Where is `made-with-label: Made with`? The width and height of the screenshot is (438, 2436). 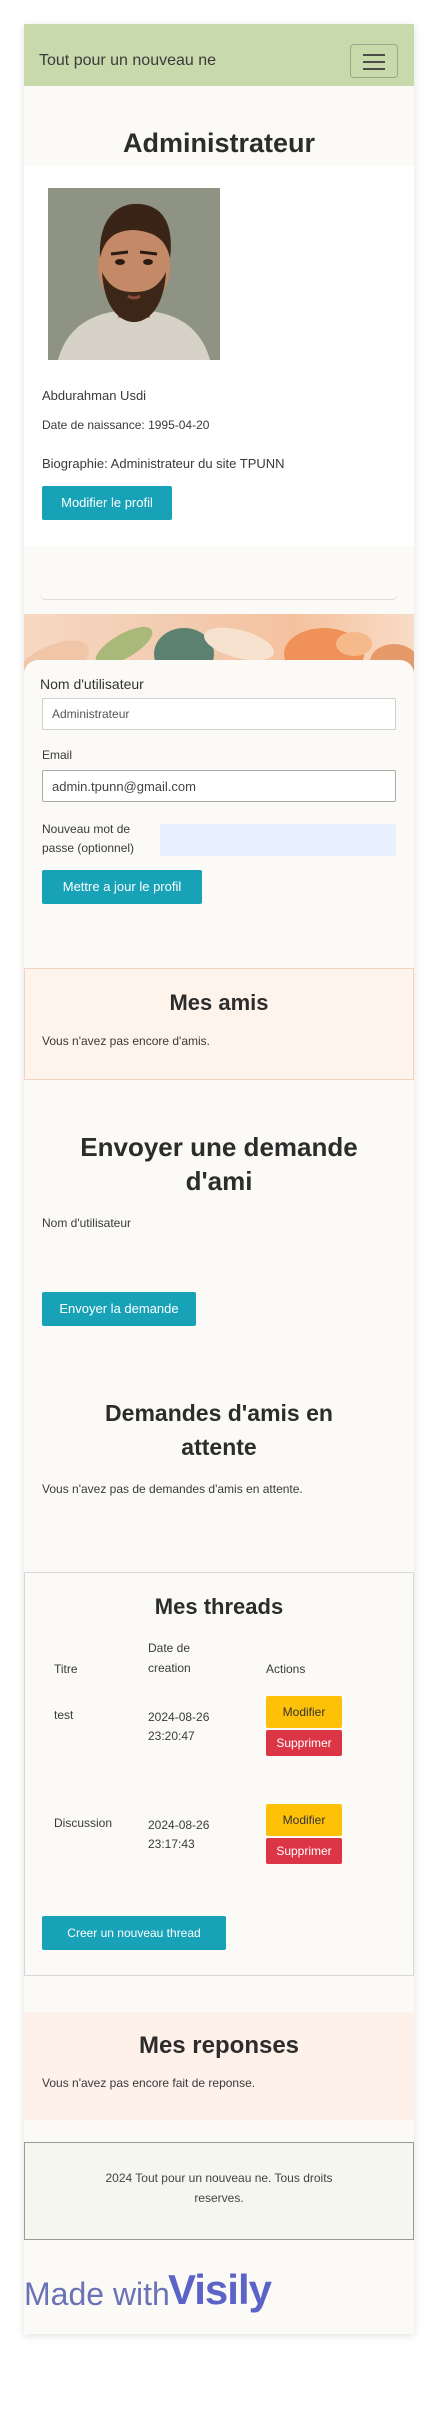
made-with-label: Made with is located at coordinates (97, 2294).